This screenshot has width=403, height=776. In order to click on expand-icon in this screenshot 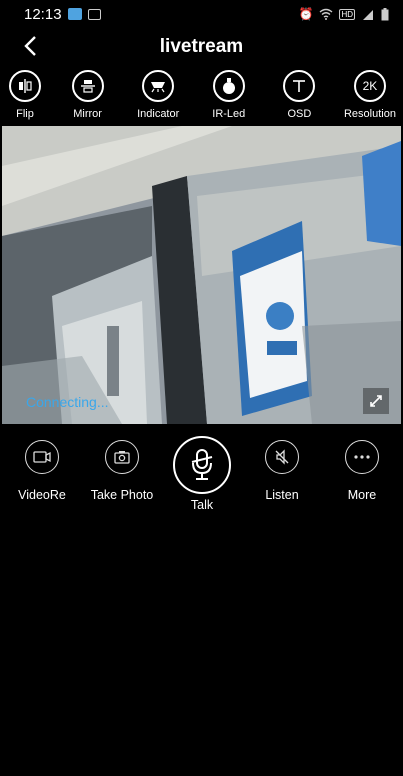, I will do `click(376, 401)`.